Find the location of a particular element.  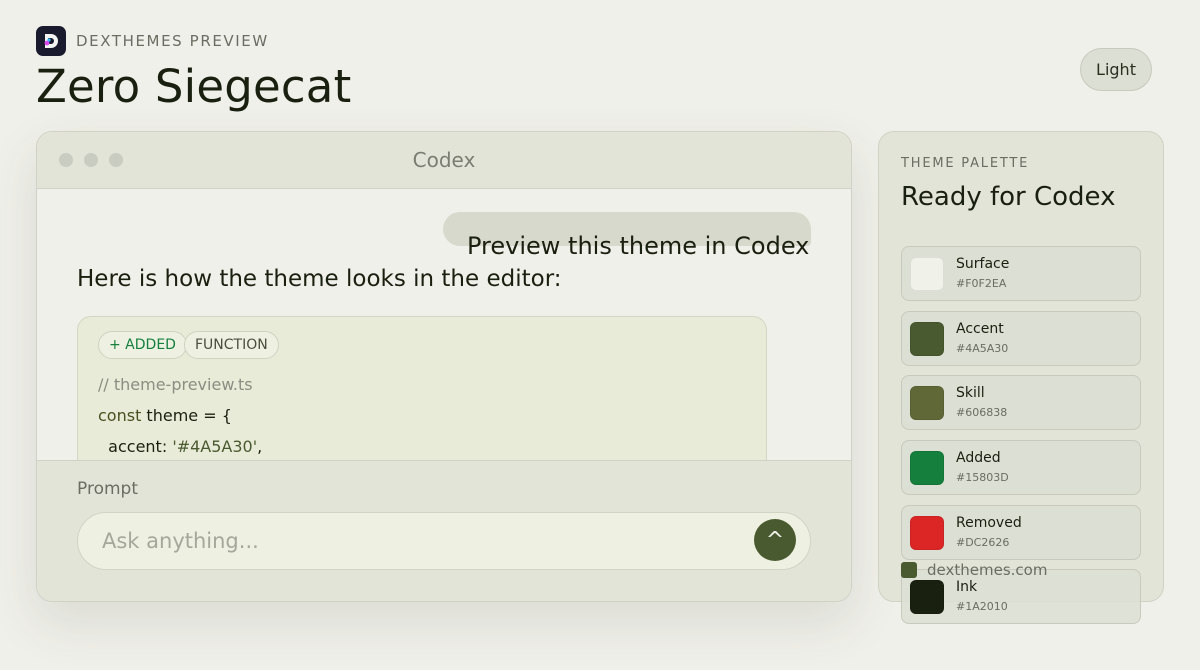

code-key: accent: is located at coordinates (135, 446).